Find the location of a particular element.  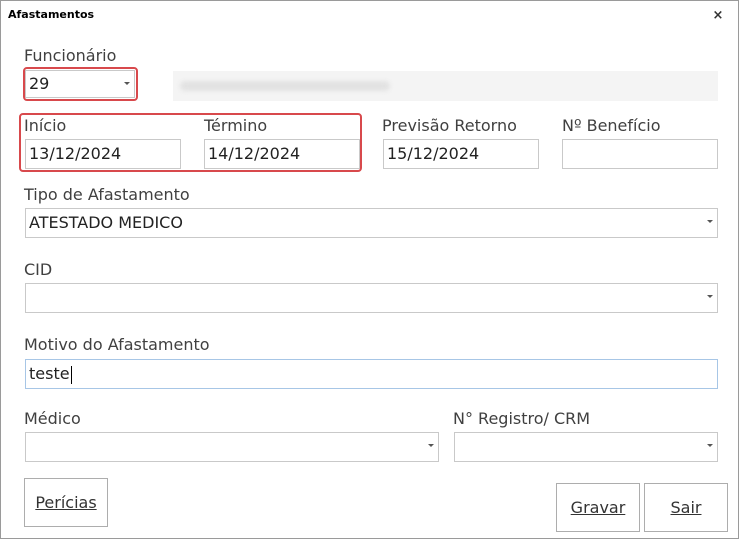

beneficio-label: Nº Benefício is located at coordinates (611, 125).